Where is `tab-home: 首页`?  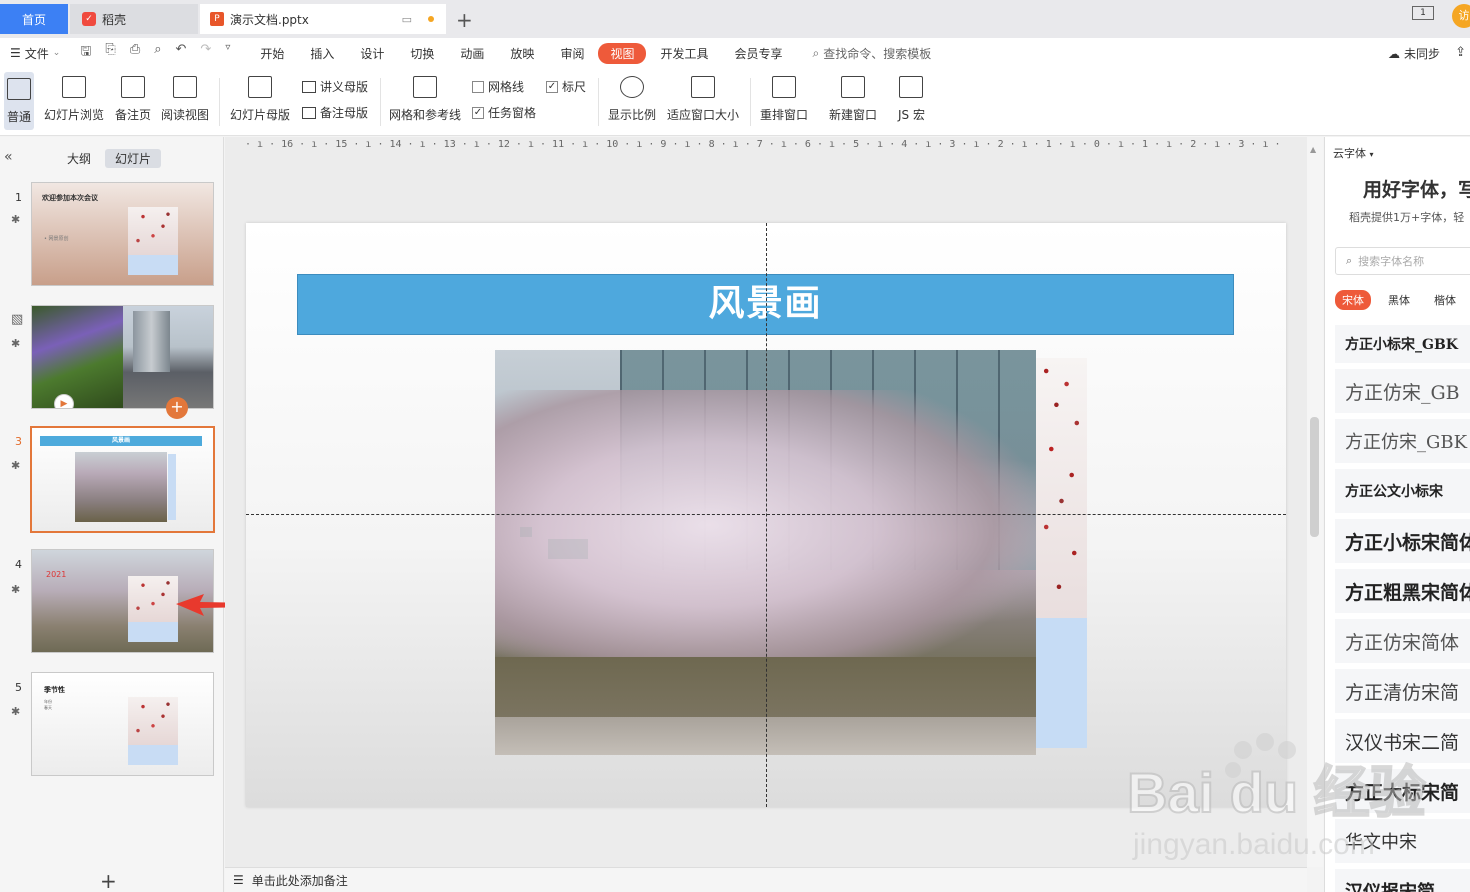
tab-home: 首页 is located at coordinates (34, 19).